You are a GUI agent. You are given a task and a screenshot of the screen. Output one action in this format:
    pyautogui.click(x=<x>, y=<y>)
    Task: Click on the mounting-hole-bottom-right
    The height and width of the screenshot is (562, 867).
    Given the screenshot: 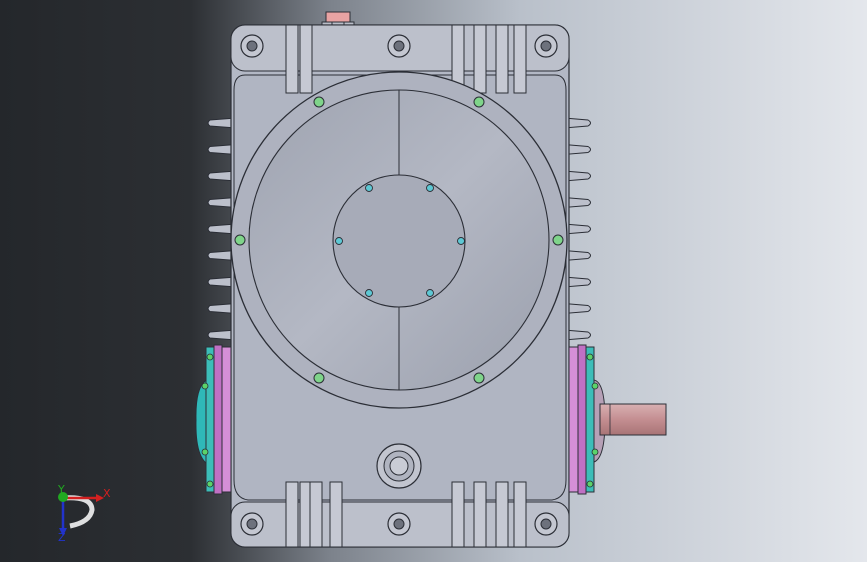 What is the action you would take?
    pyautogui.click(x=546, y=524)
    